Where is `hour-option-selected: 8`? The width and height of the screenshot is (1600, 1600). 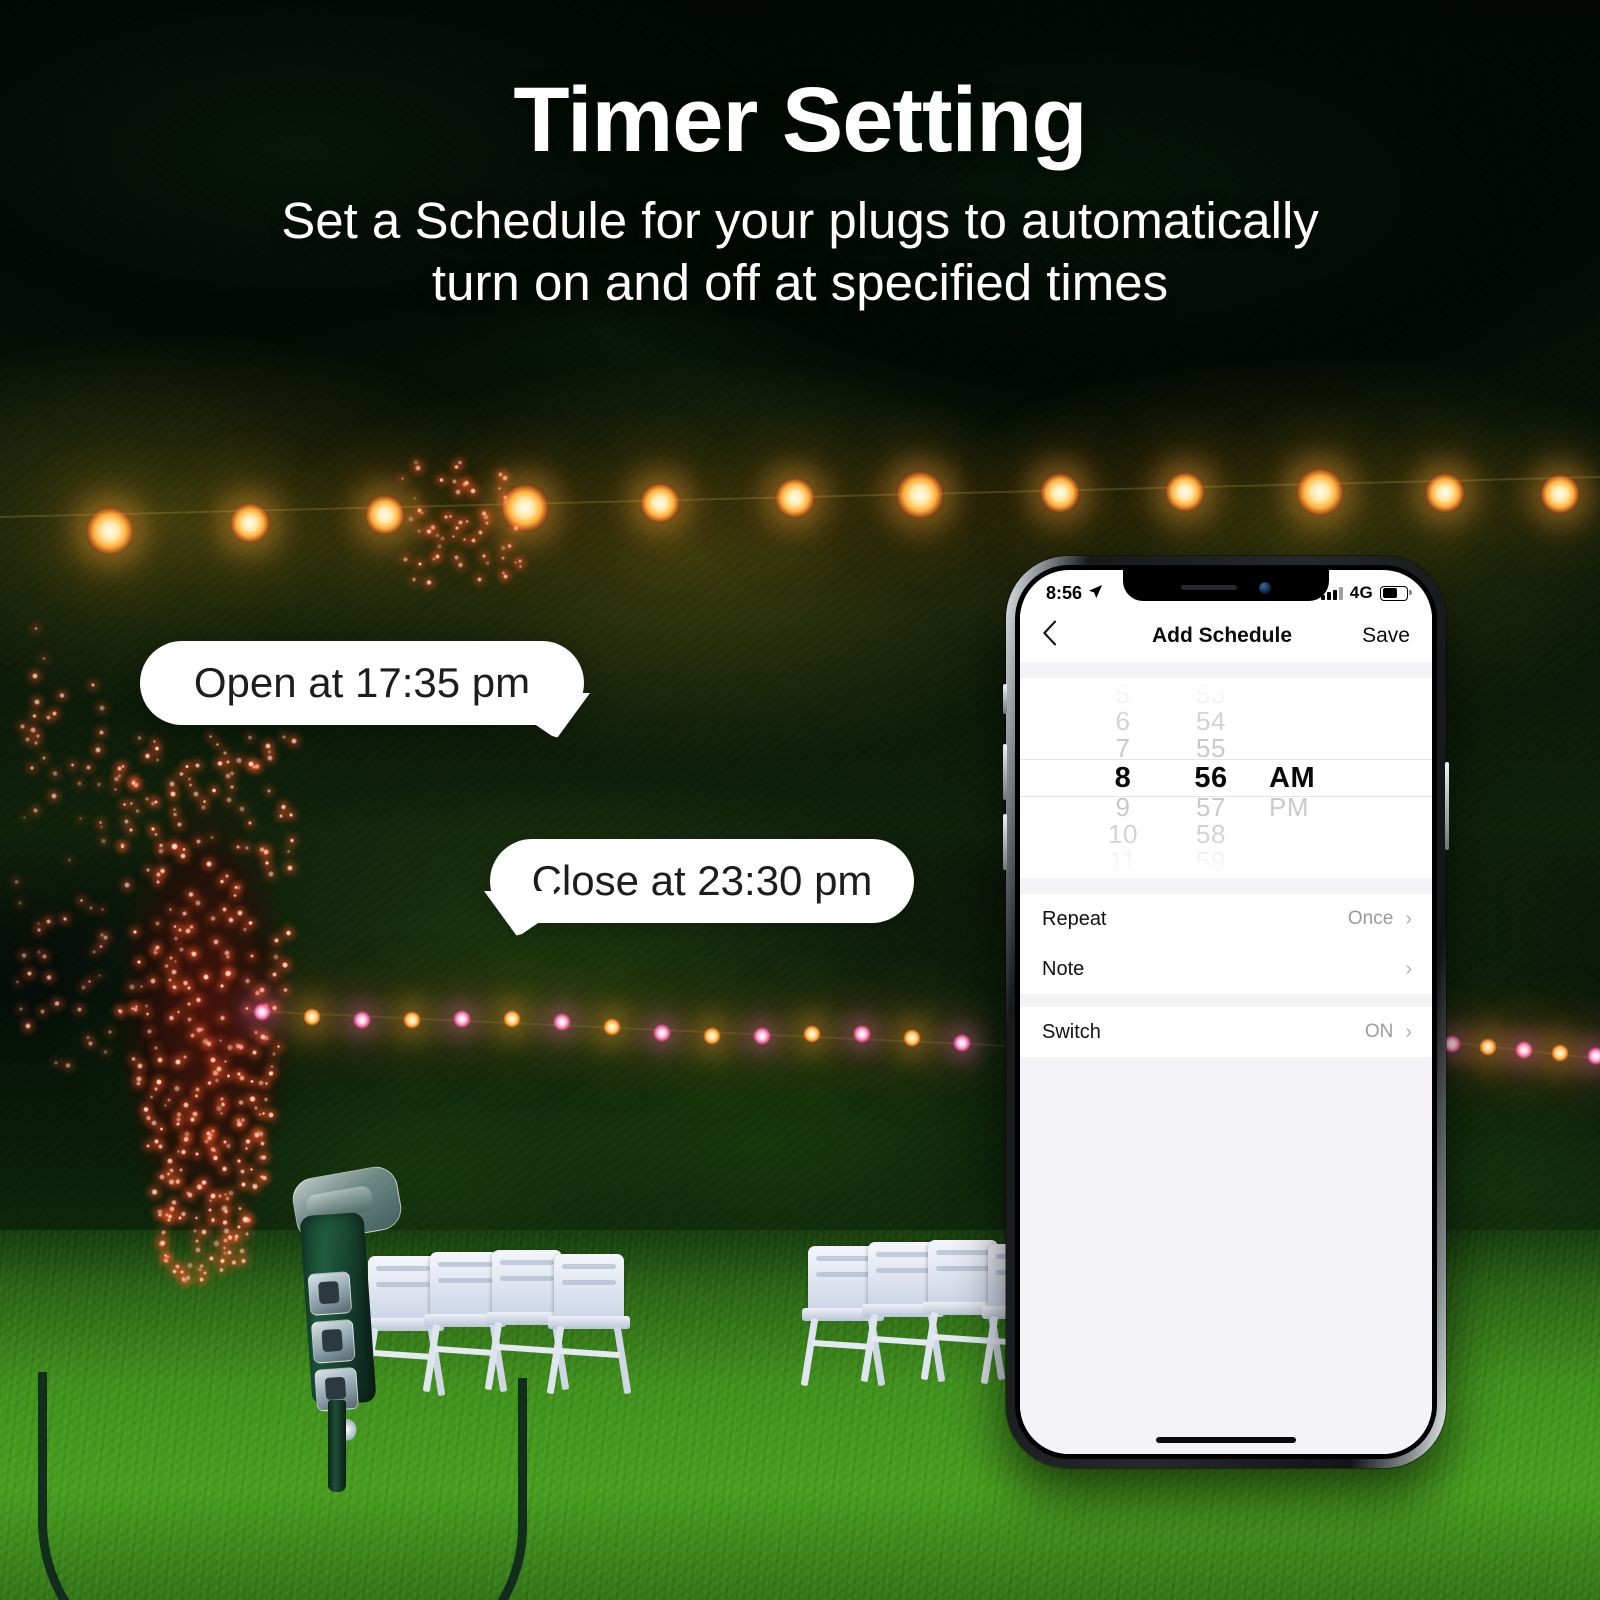
hour-option-selected: 8 is located at coordinates (1123, 778).